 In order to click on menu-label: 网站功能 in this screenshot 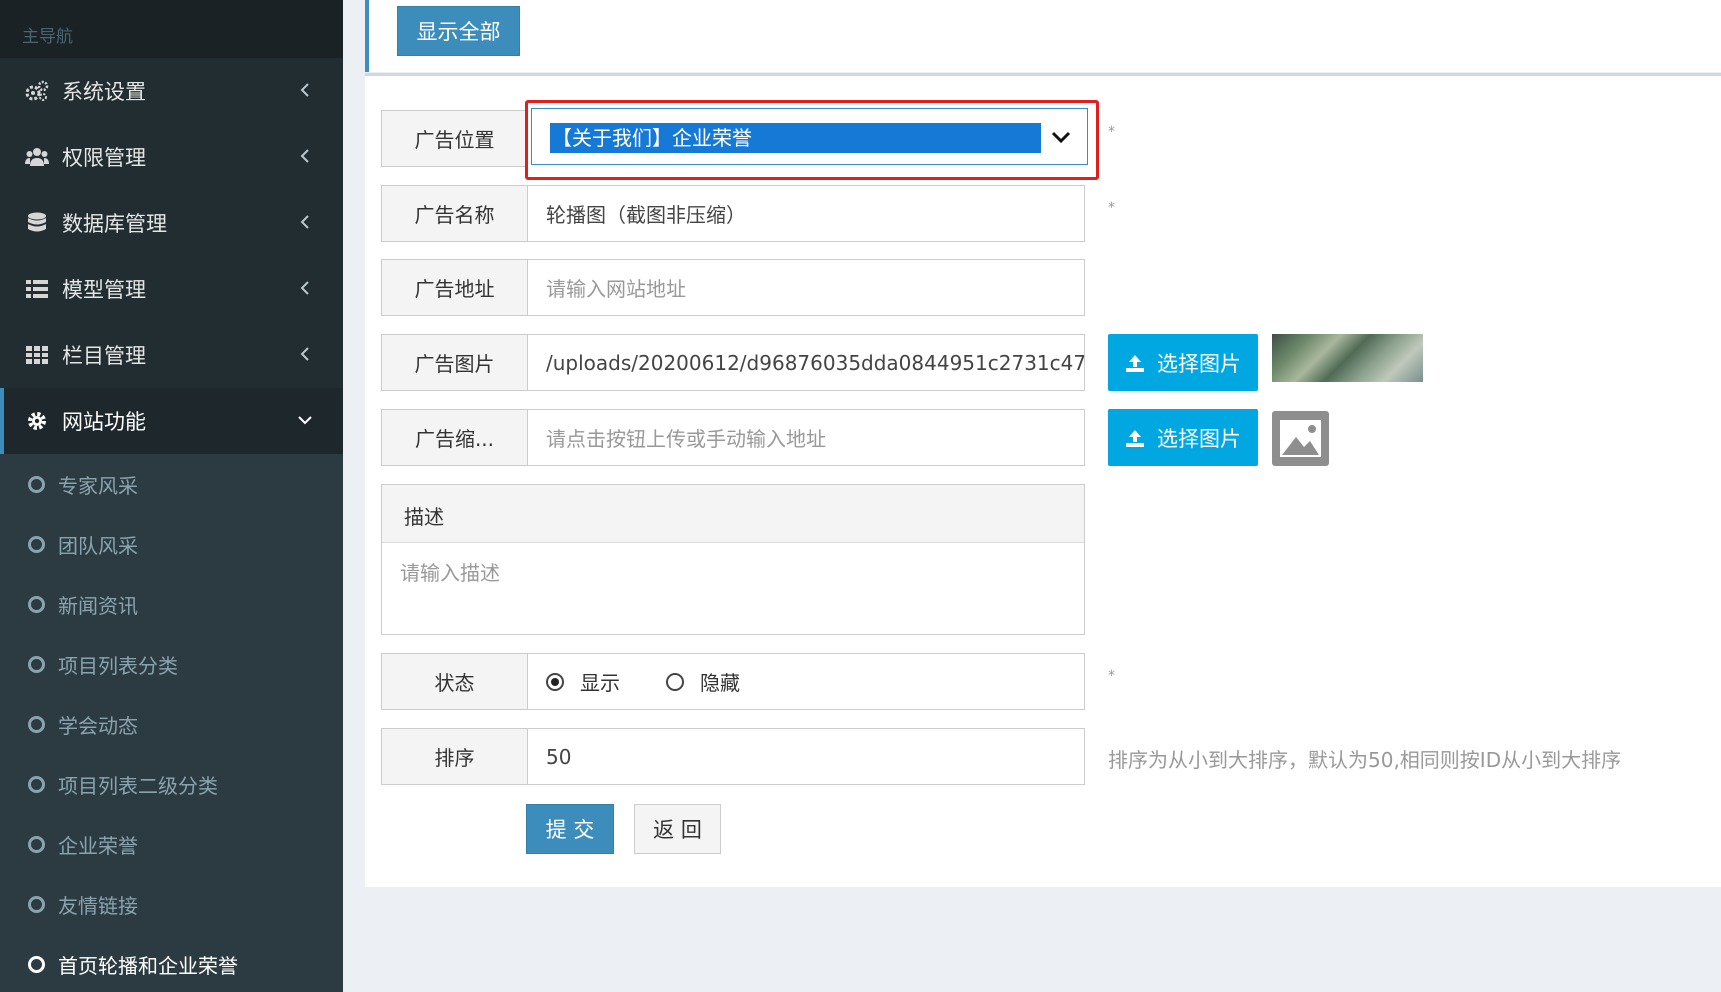, I will do `click(104, 422)`.